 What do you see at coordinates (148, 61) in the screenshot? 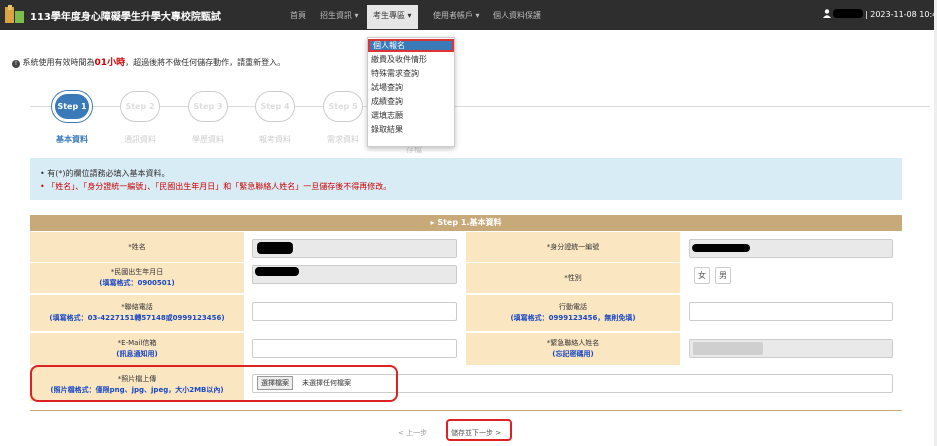
I see `session-notice: ! 系統使用有效時間為01小時，超過後將不做任何儲存動作，請重新登入。` at bounding box center [148, 61].